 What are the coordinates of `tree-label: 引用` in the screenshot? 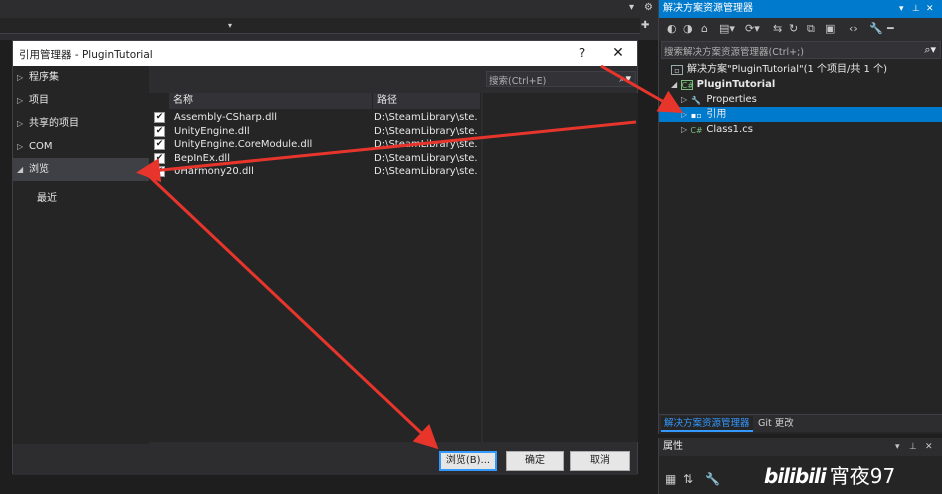 It's located at (716, 114).